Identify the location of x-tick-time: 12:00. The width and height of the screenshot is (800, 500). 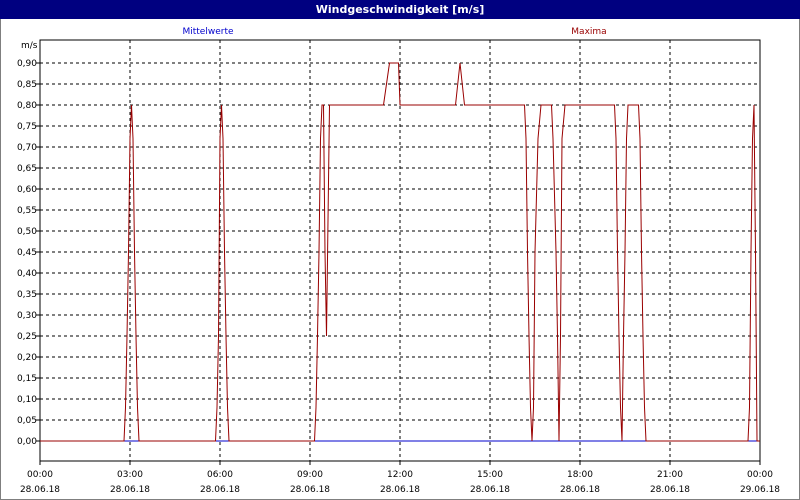
(400, 475).